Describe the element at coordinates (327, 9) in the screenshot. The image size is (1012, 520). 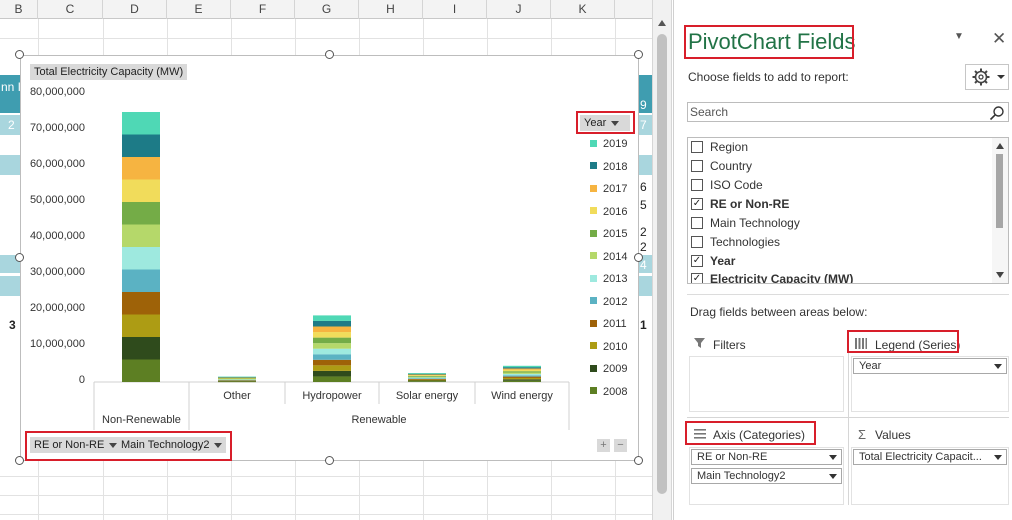
I see `column-header-g: G` at that location.